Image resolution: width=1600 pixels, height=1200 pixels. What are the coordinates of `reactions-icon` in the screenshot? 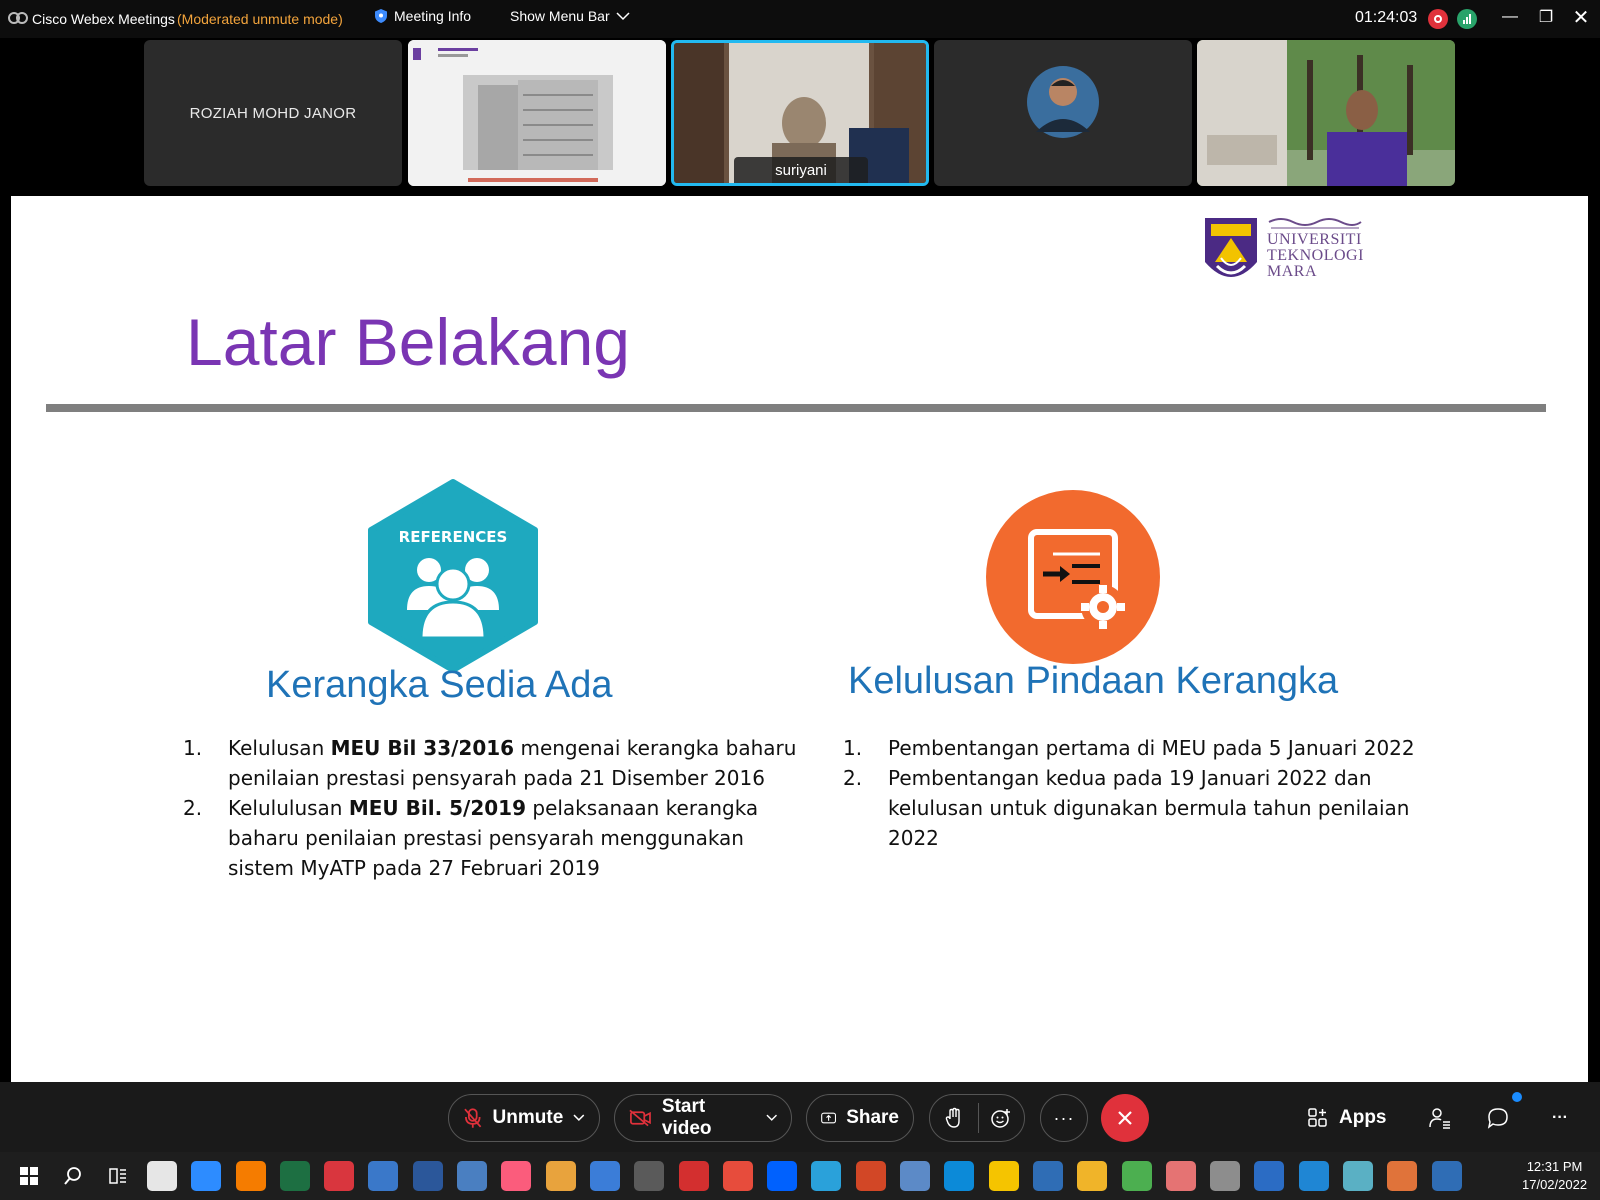 It's located at (1001, 1118).